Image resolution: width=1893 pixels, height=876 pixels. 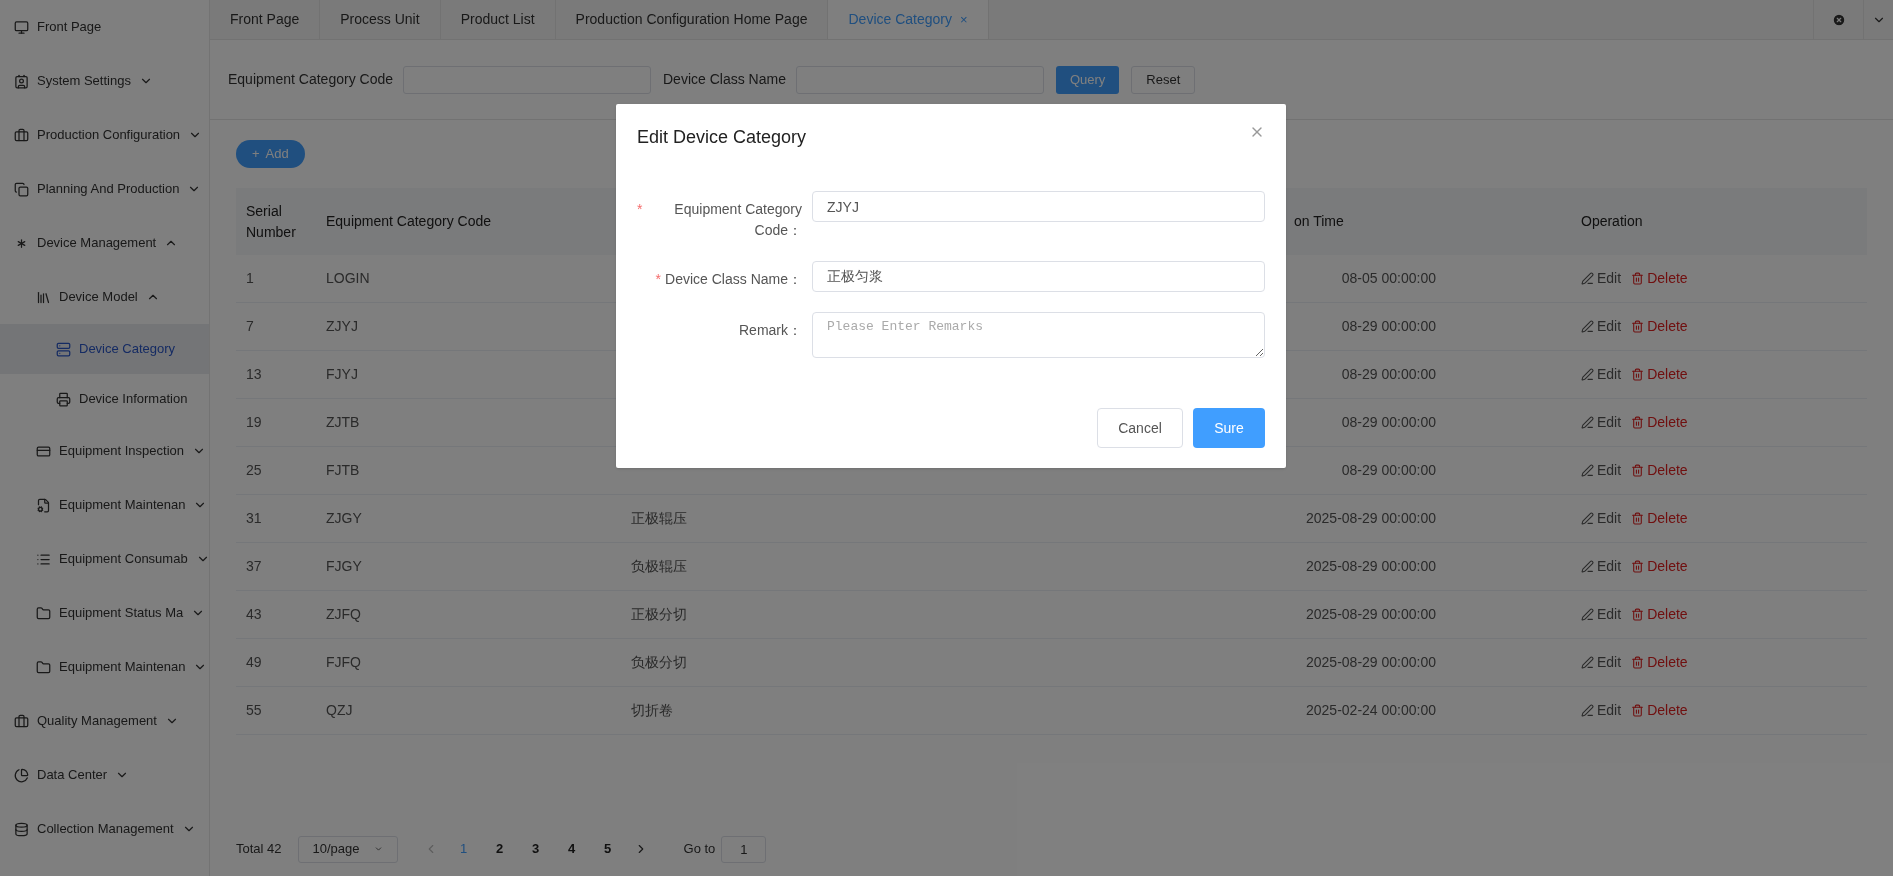 I want to click on briefcase-icon, so click(x=21, y=135).